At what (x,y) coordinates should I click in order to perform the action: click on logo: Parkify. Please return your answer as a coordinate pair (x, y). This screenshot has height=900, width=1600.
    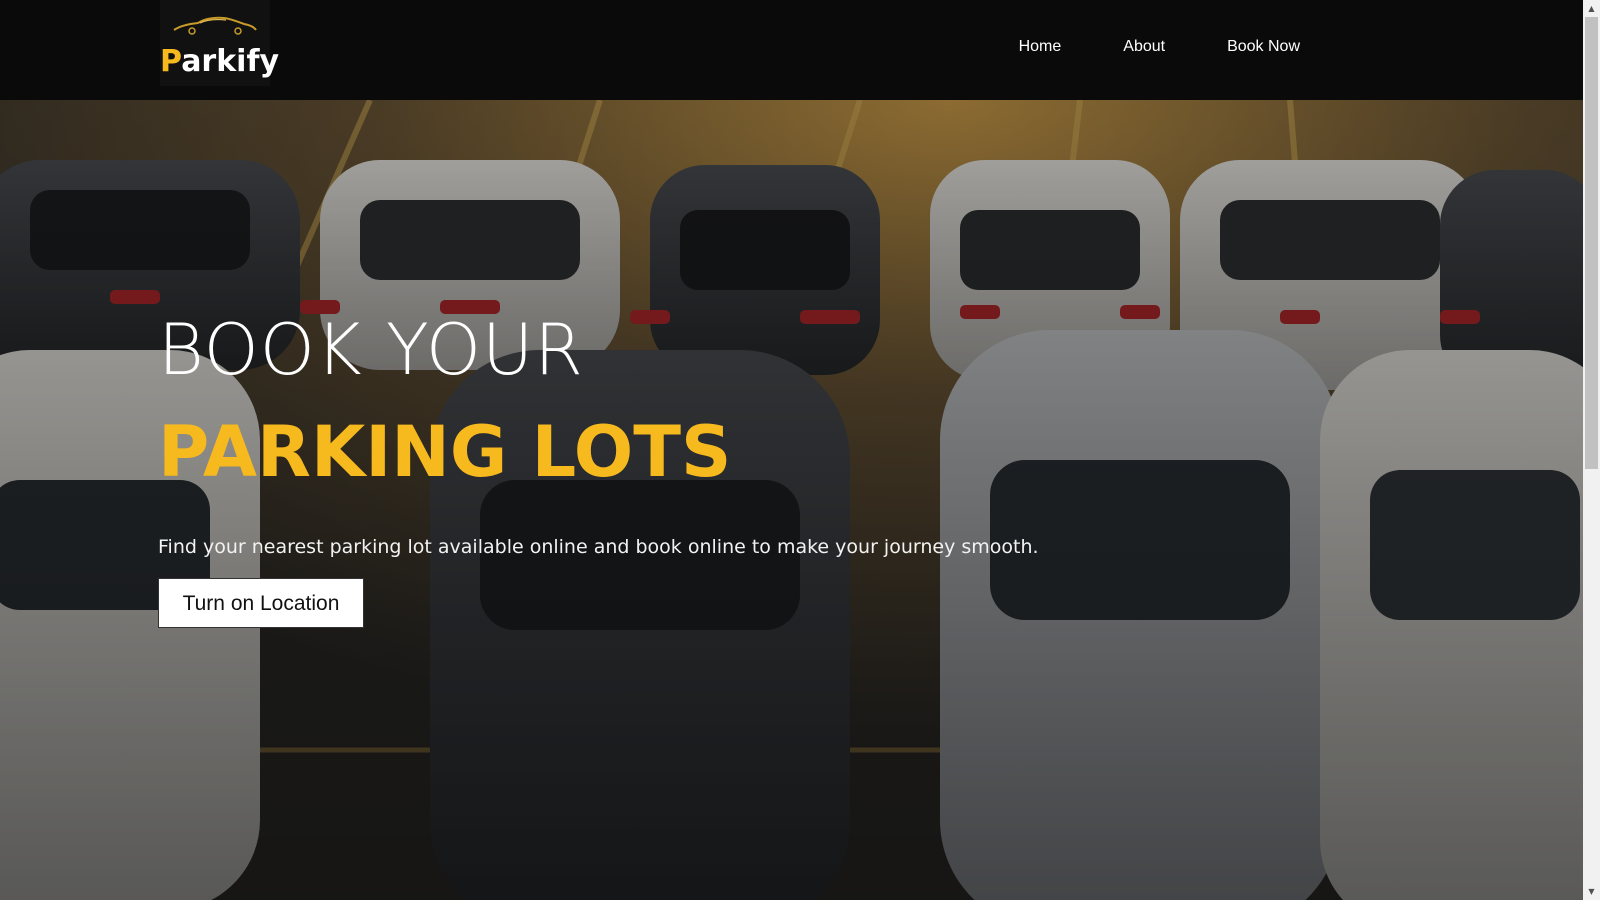
    Looking at the image, I should click on (219, 43).